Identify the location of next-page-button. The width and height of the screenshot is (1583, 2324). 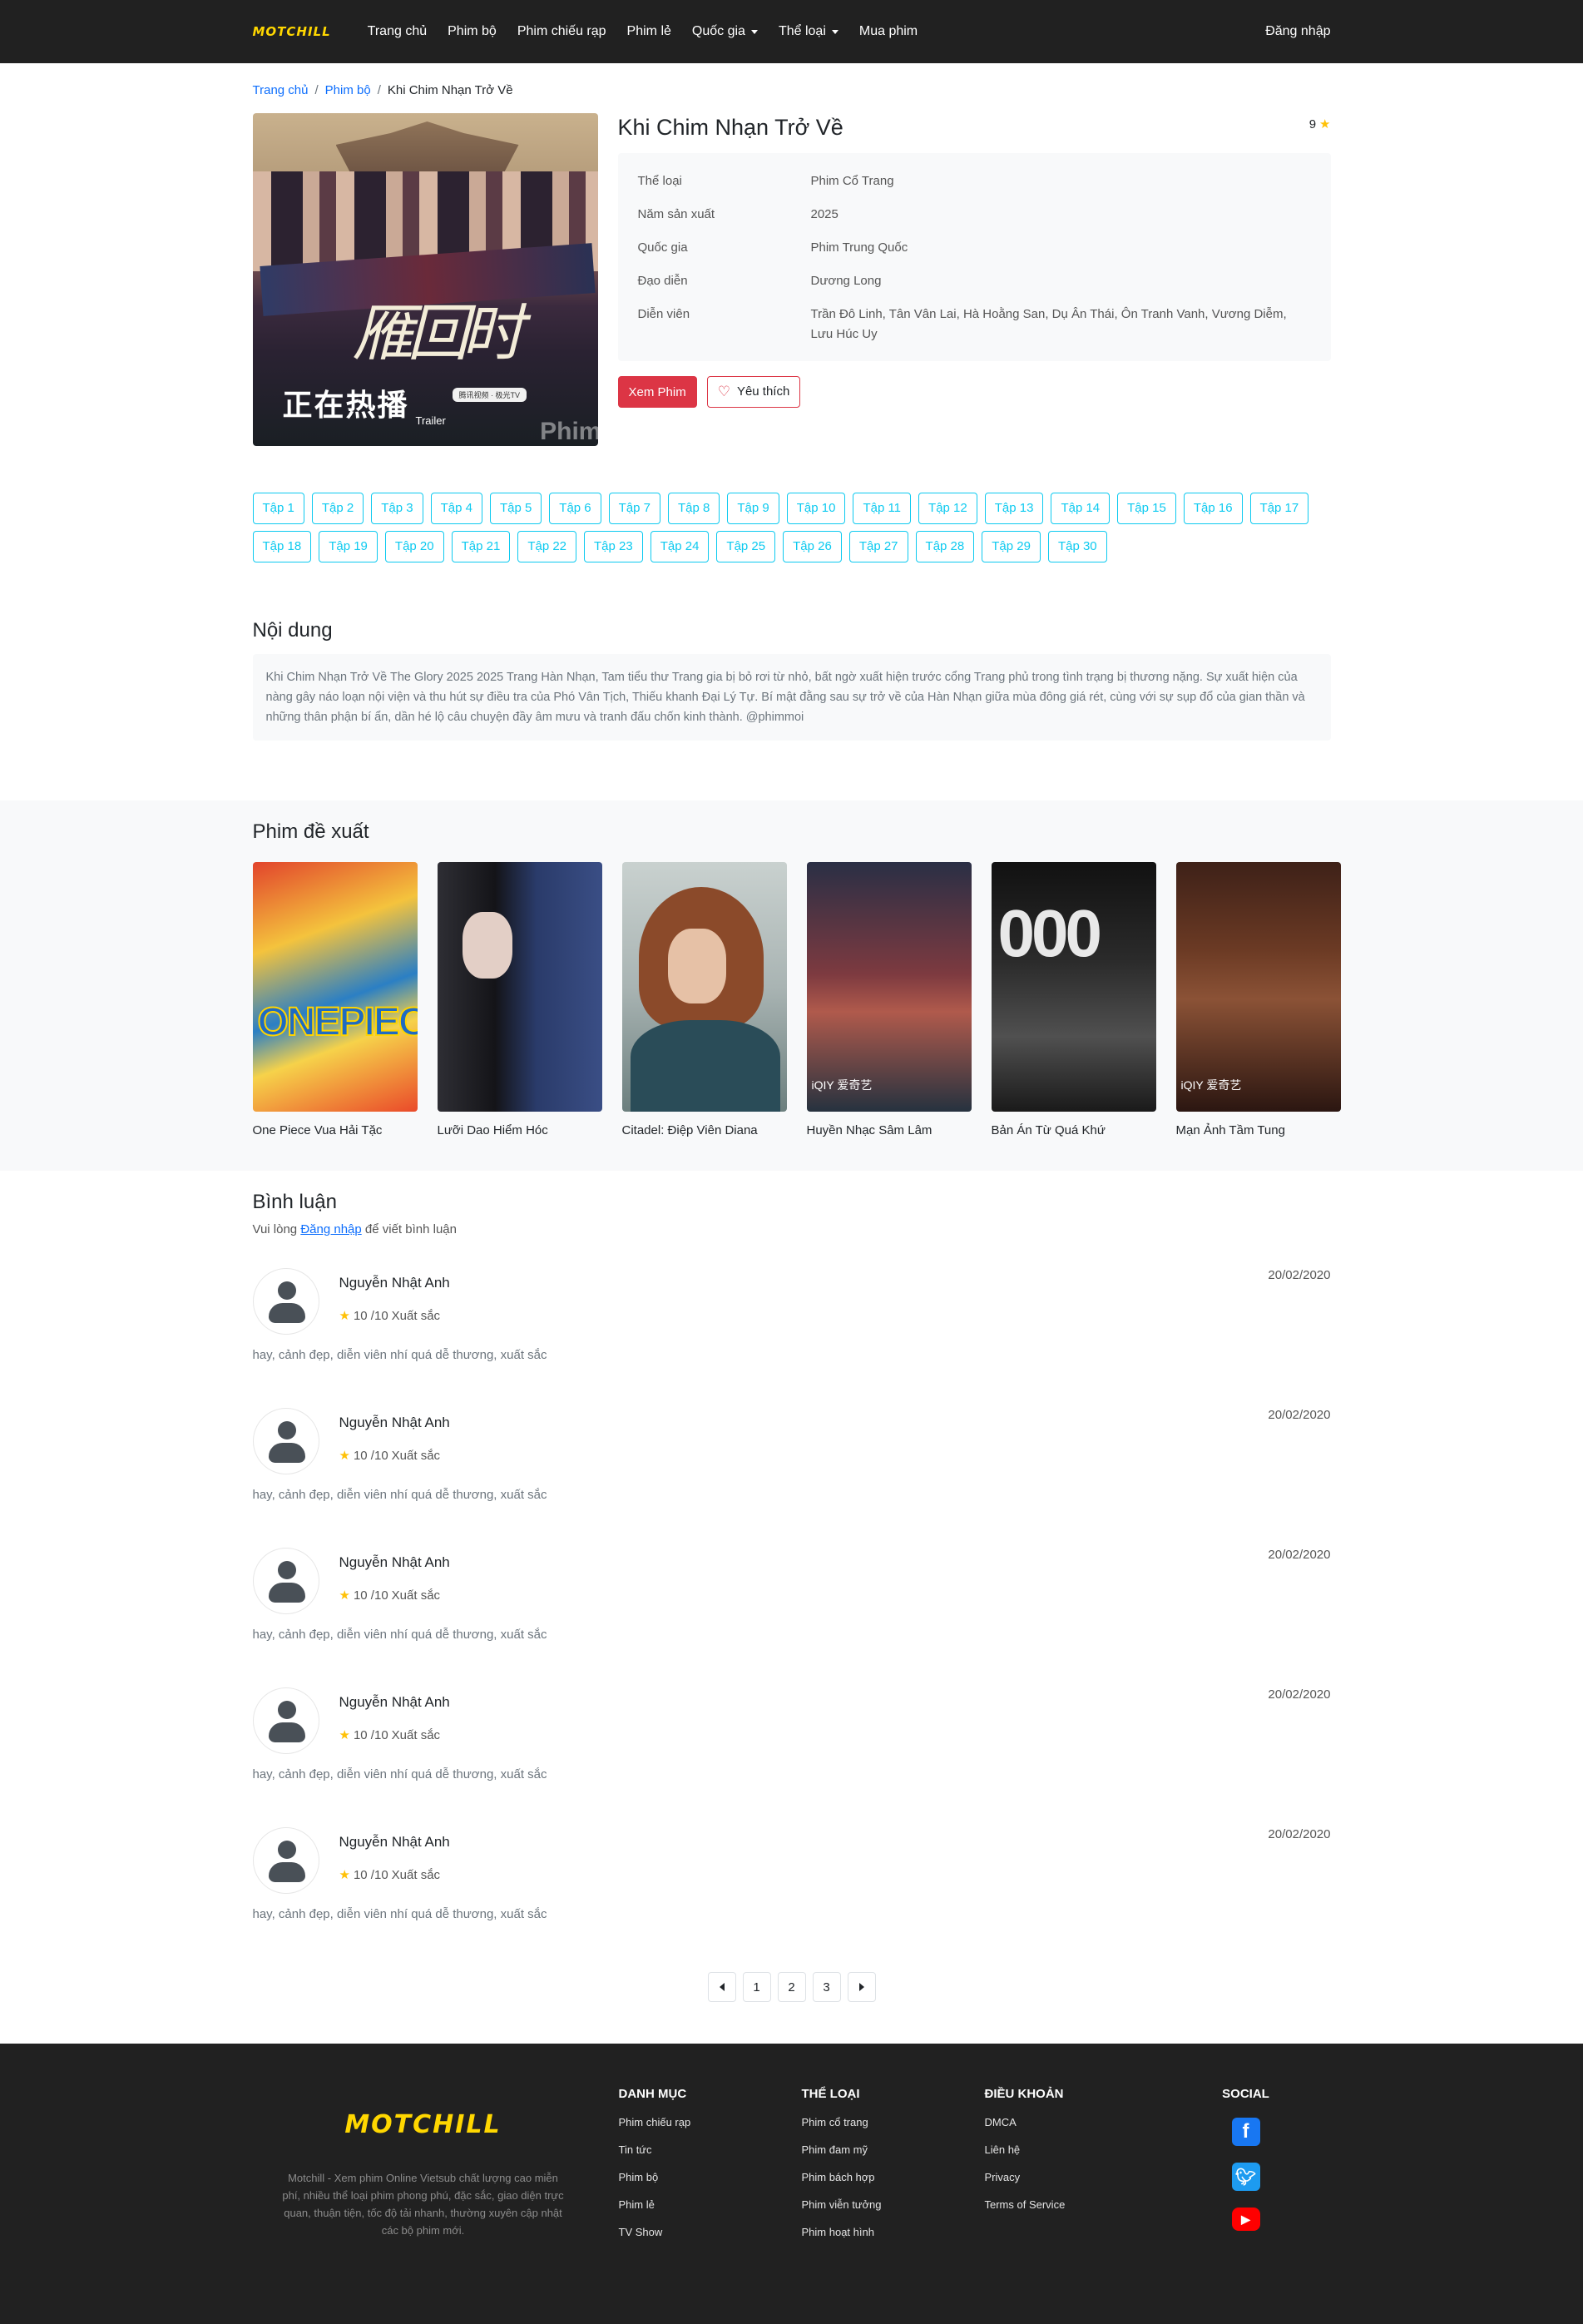
(862, 1987).